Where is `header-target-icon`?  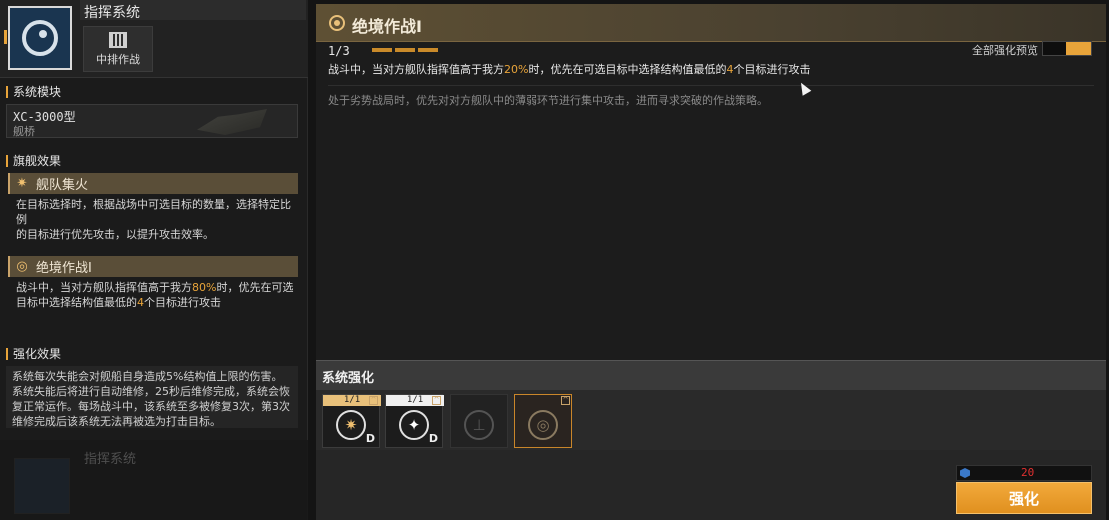 header-target-icon is located at coordinates (337, 23).